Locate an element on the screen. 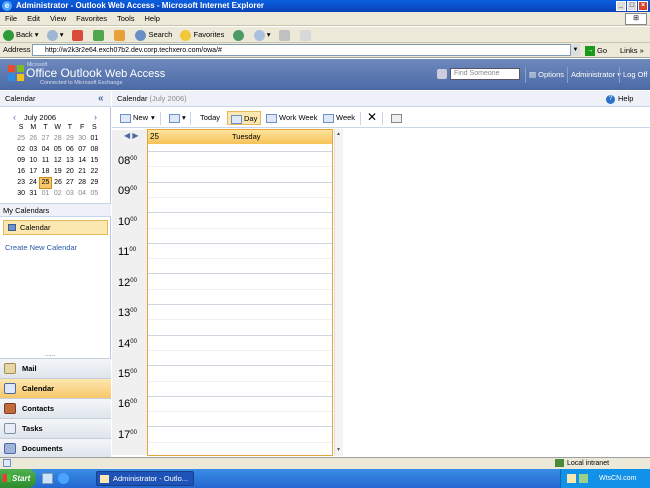 This screenshot has width=650, height=488. nav-mail: Mail is located at coordinates (55, 368).